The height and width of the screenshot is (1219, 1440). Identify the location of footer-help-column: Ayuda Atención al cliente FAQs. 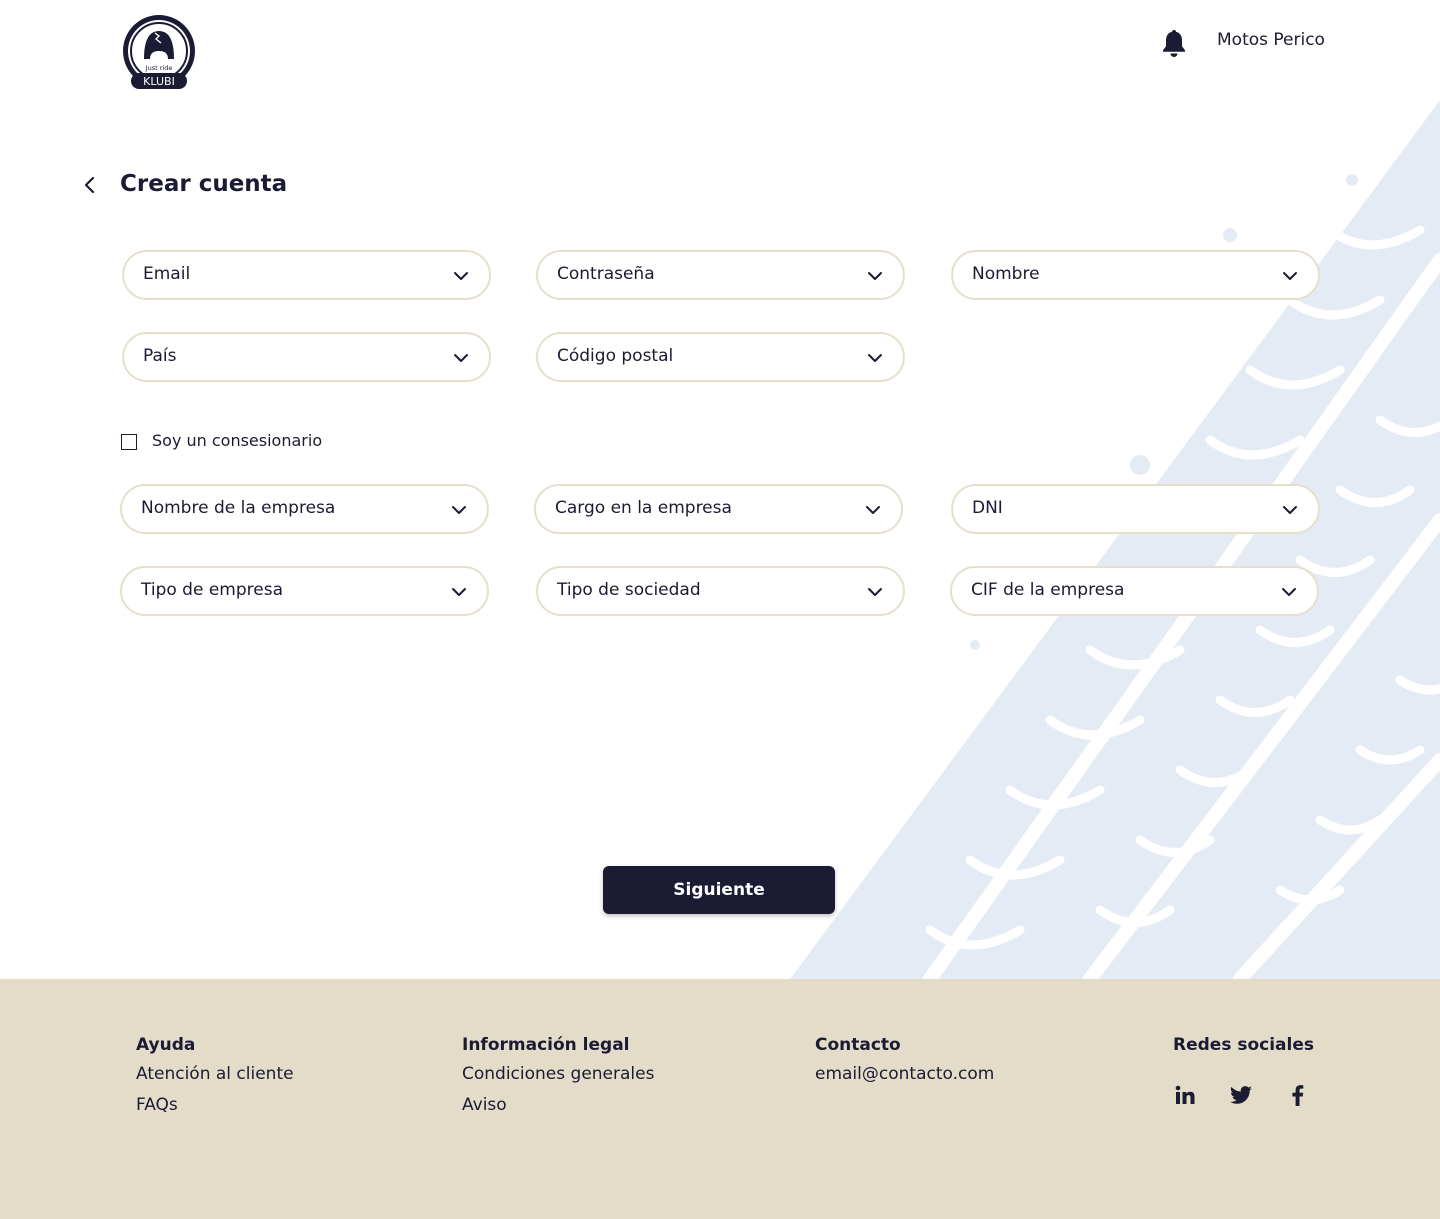
(215, 1080).